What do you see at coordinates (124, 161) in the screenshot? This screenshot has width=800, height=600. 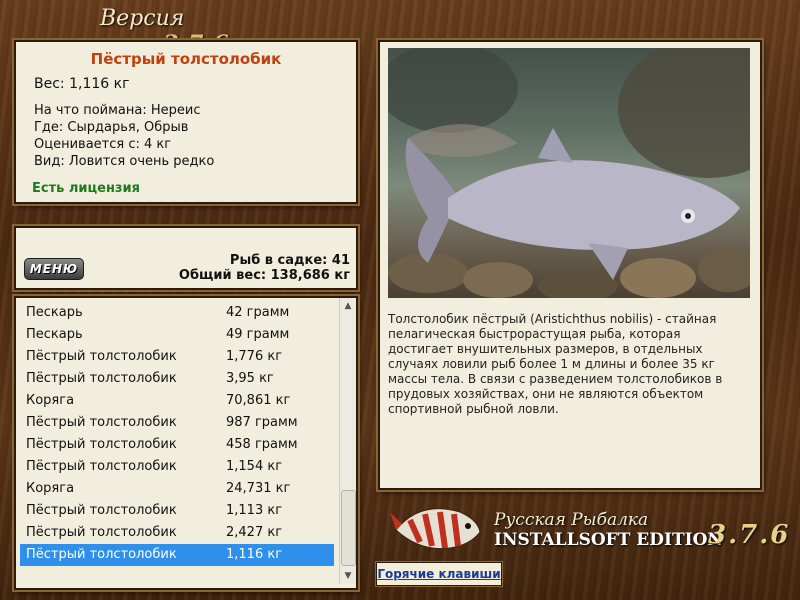 I see `rarity-info: Вид: Ловится очень редко` at bounding box center [124, 161].